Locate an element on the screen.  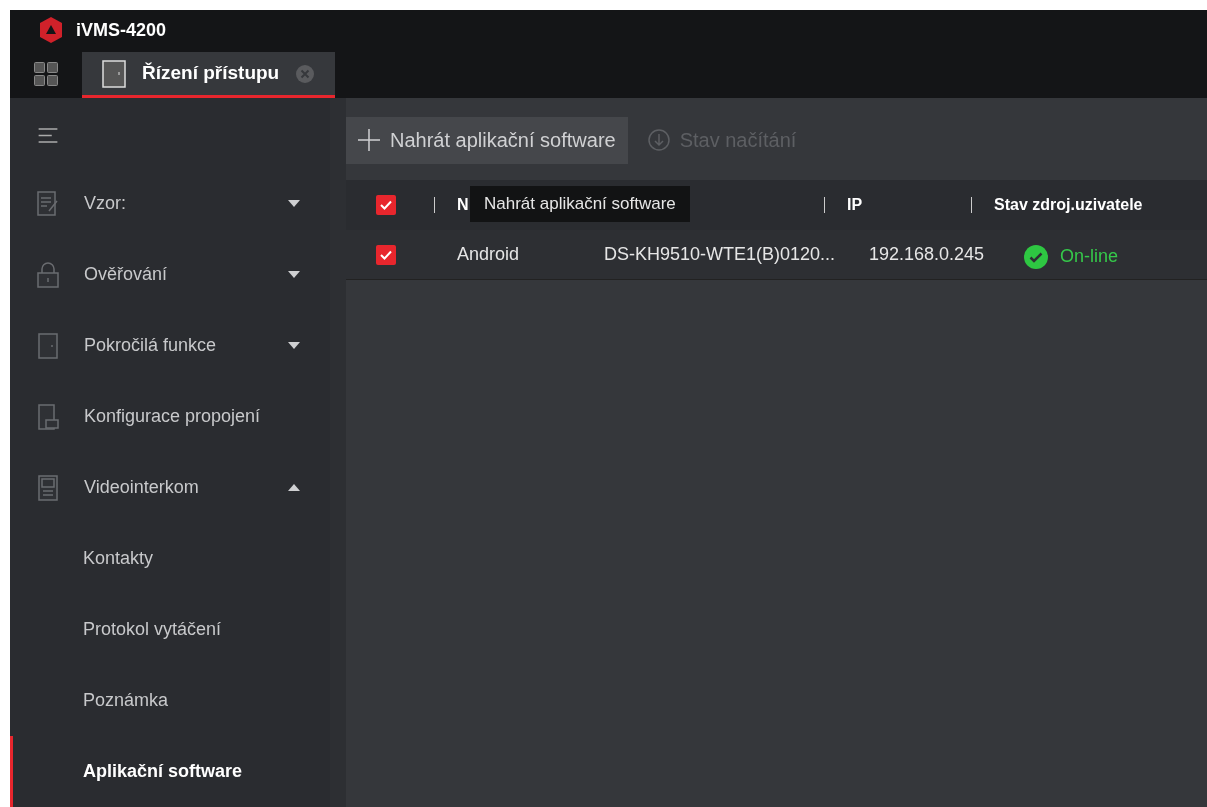
sidebar-item: Ověřování is located at coordinates (170, 274).